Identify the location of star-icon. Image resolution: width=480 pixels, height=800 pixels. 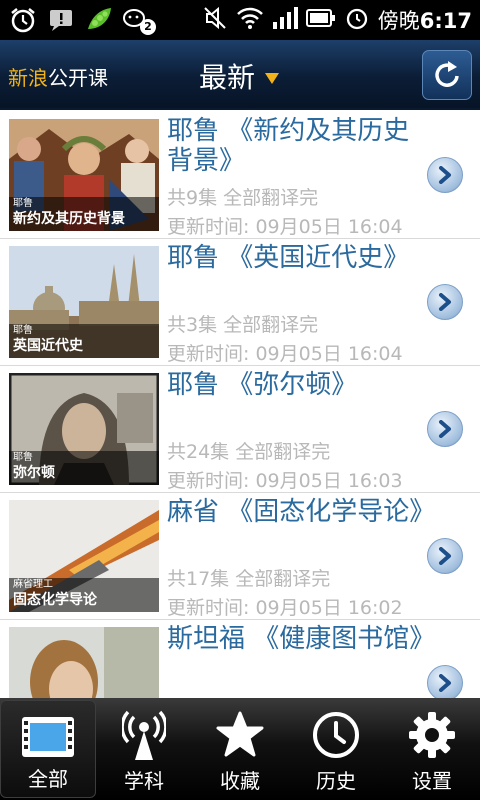
(240, 735).